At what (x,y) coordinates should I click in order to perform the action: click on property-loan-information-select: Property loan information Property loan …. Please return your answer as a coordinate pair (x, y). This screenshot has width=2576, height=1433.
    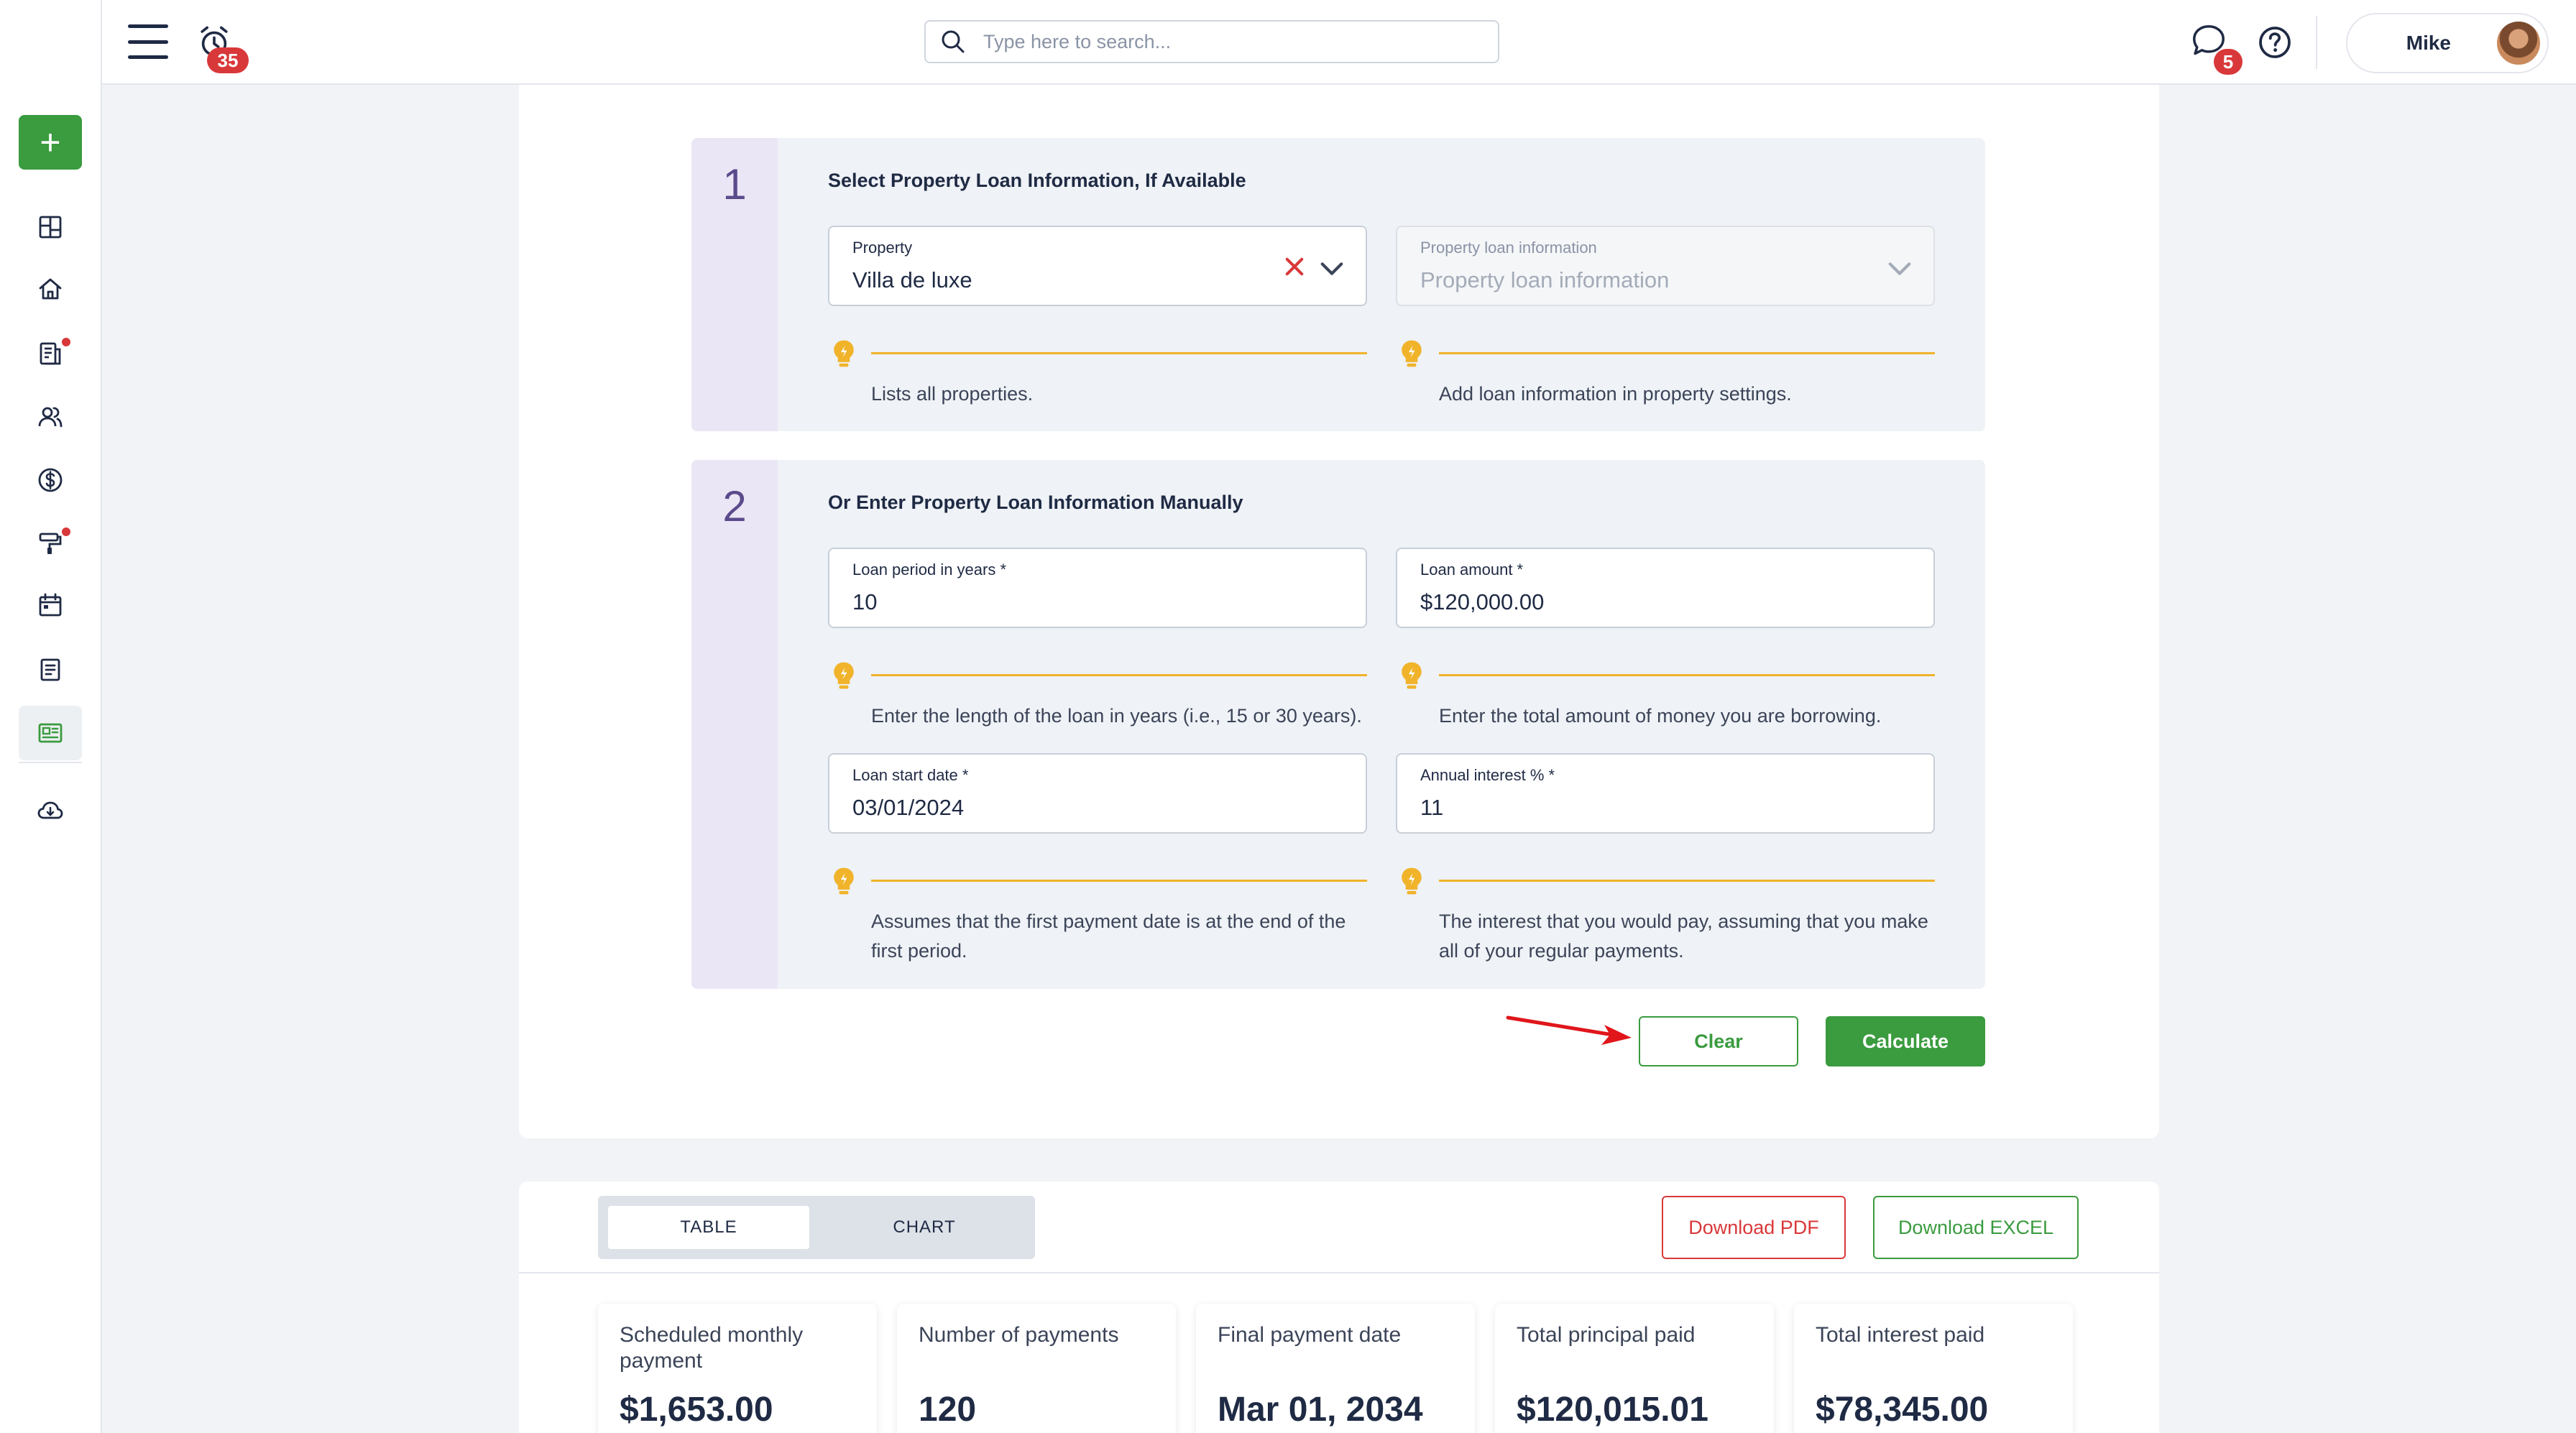
    Looking at the image, I should click on (1665, 266).